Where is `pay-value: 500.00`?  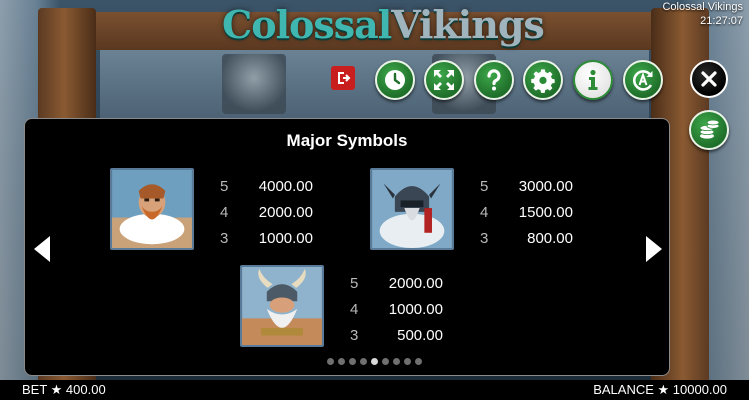 pay-value: 500.00 is located at coordinates (420, 335).